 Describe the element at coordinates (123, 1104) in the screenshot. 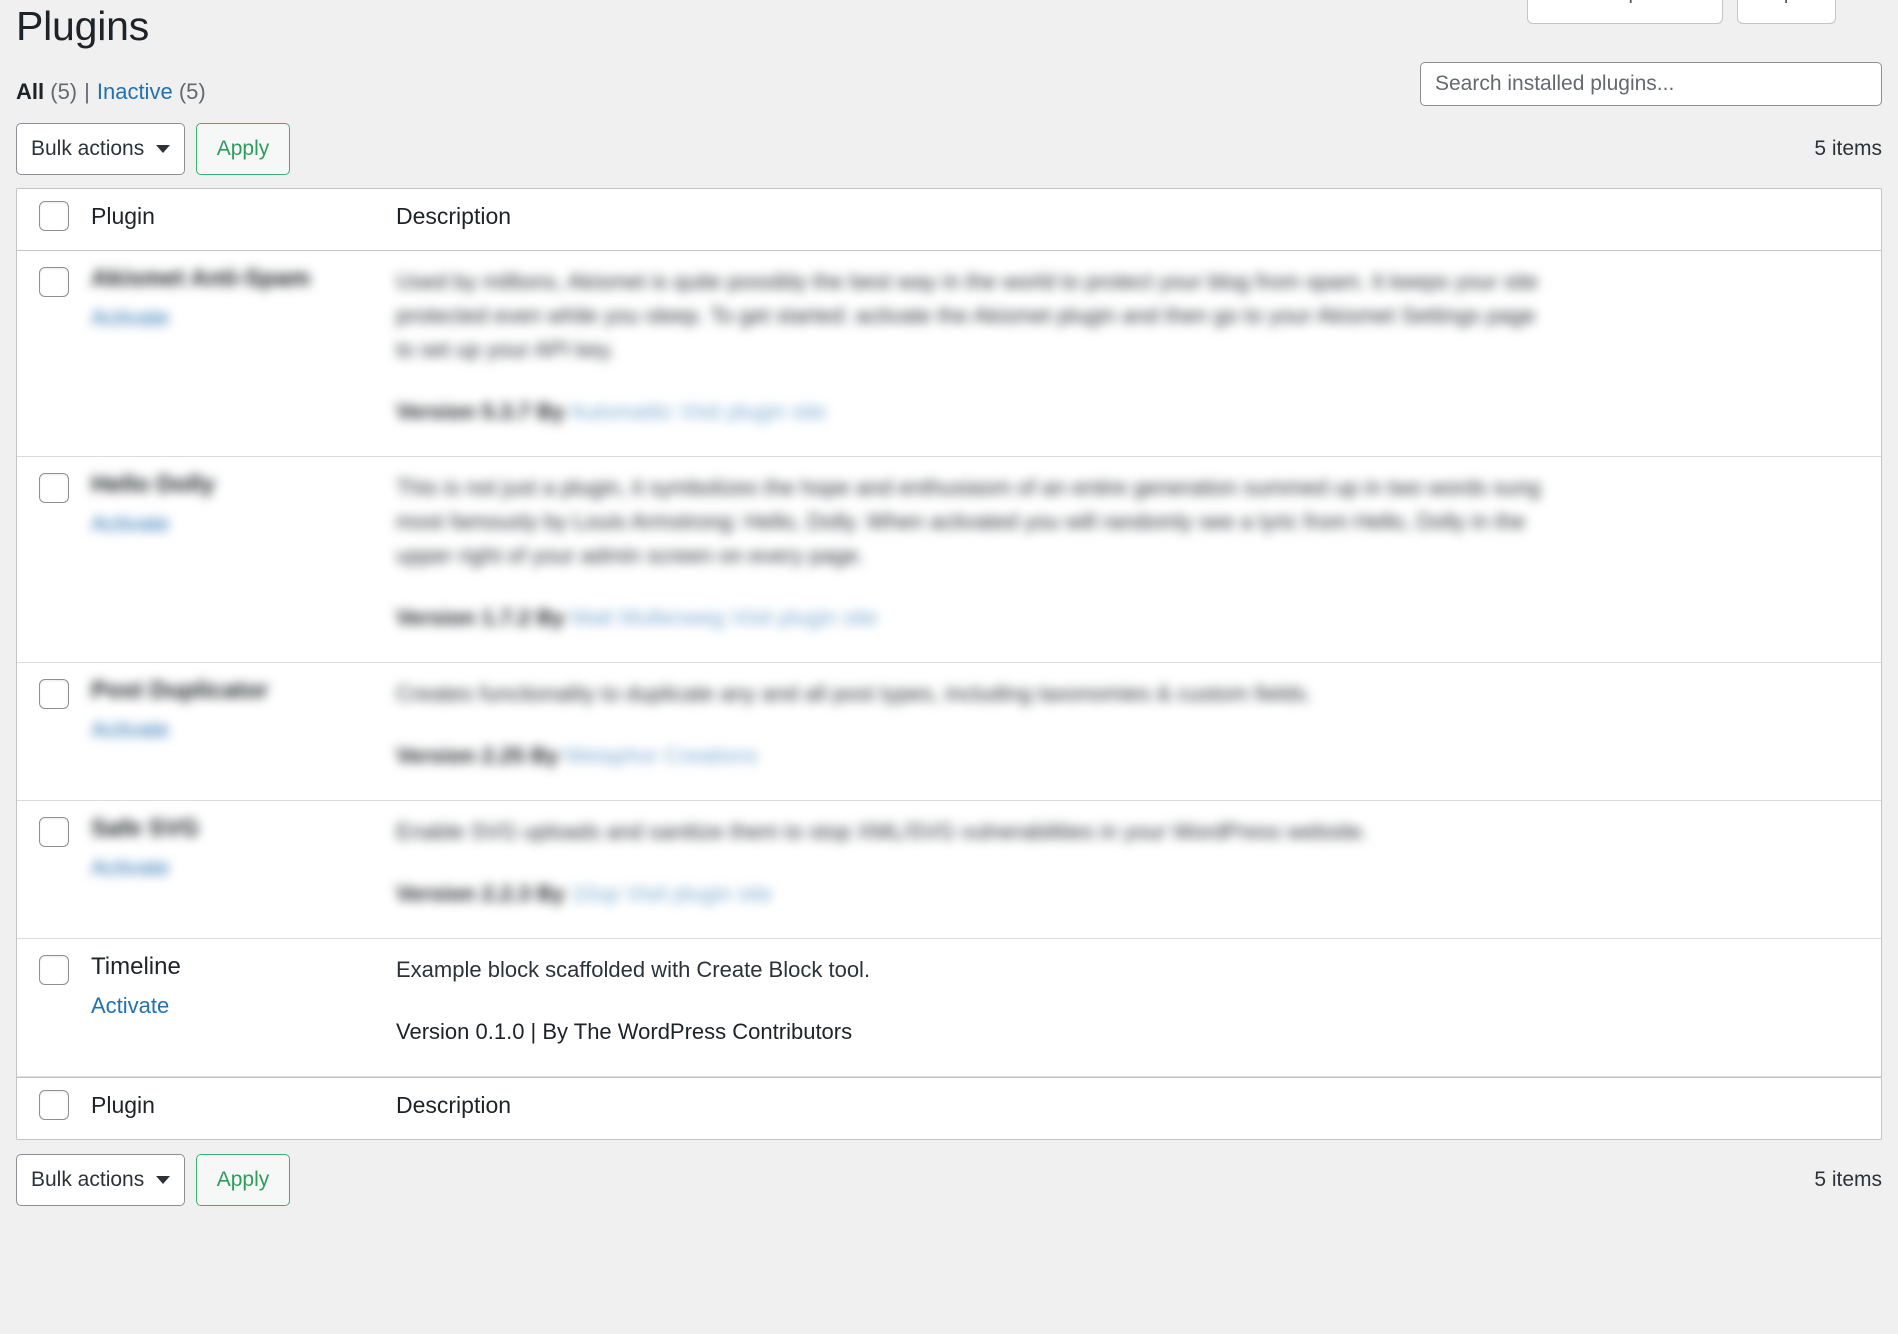

I see `column-header-plugin-bottom: Plugin` at that location.